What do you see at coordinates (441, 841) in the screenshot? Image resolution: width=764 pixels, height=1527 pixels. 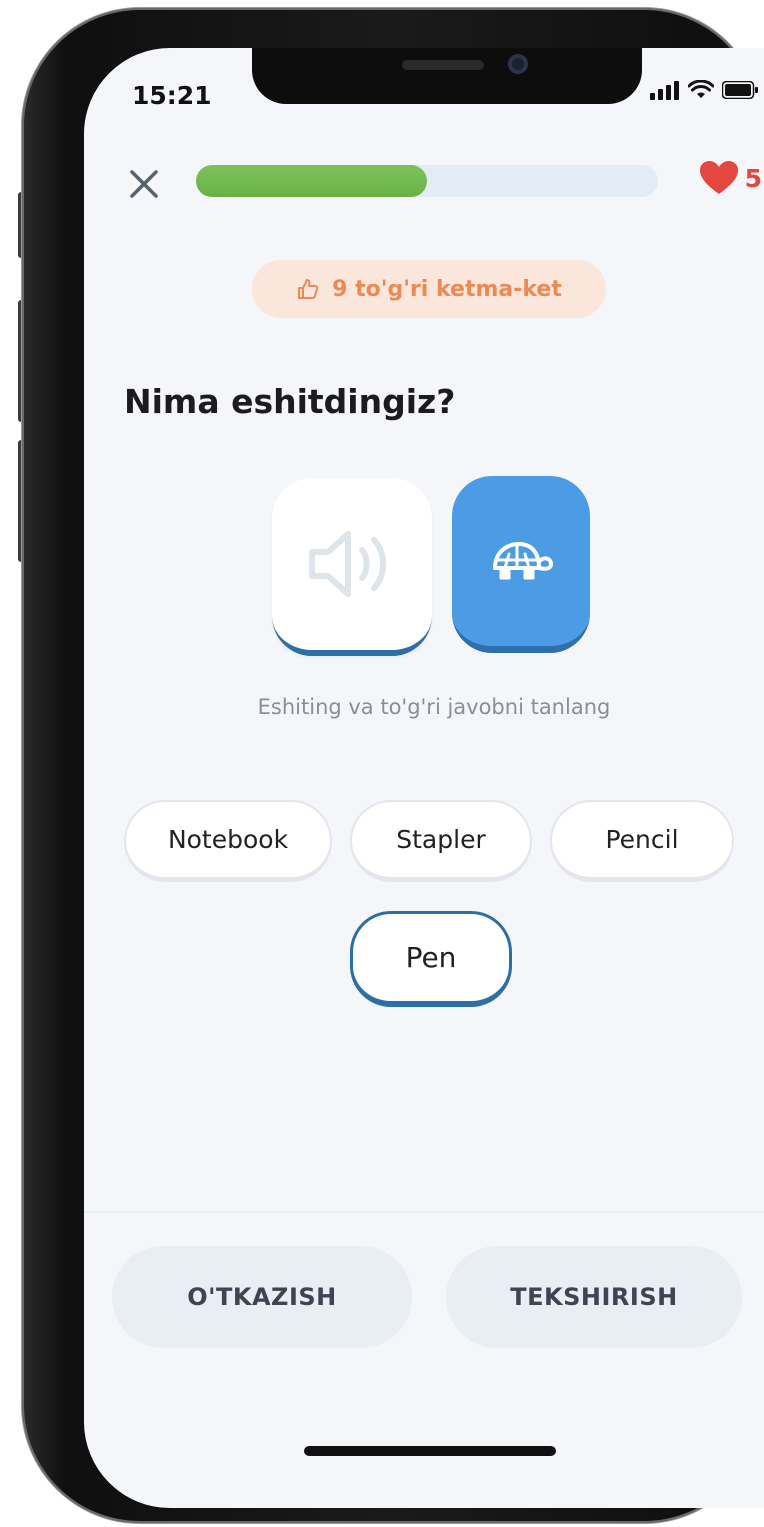 I see `option-stapler: Stapler` at bounding box center [441, 841].